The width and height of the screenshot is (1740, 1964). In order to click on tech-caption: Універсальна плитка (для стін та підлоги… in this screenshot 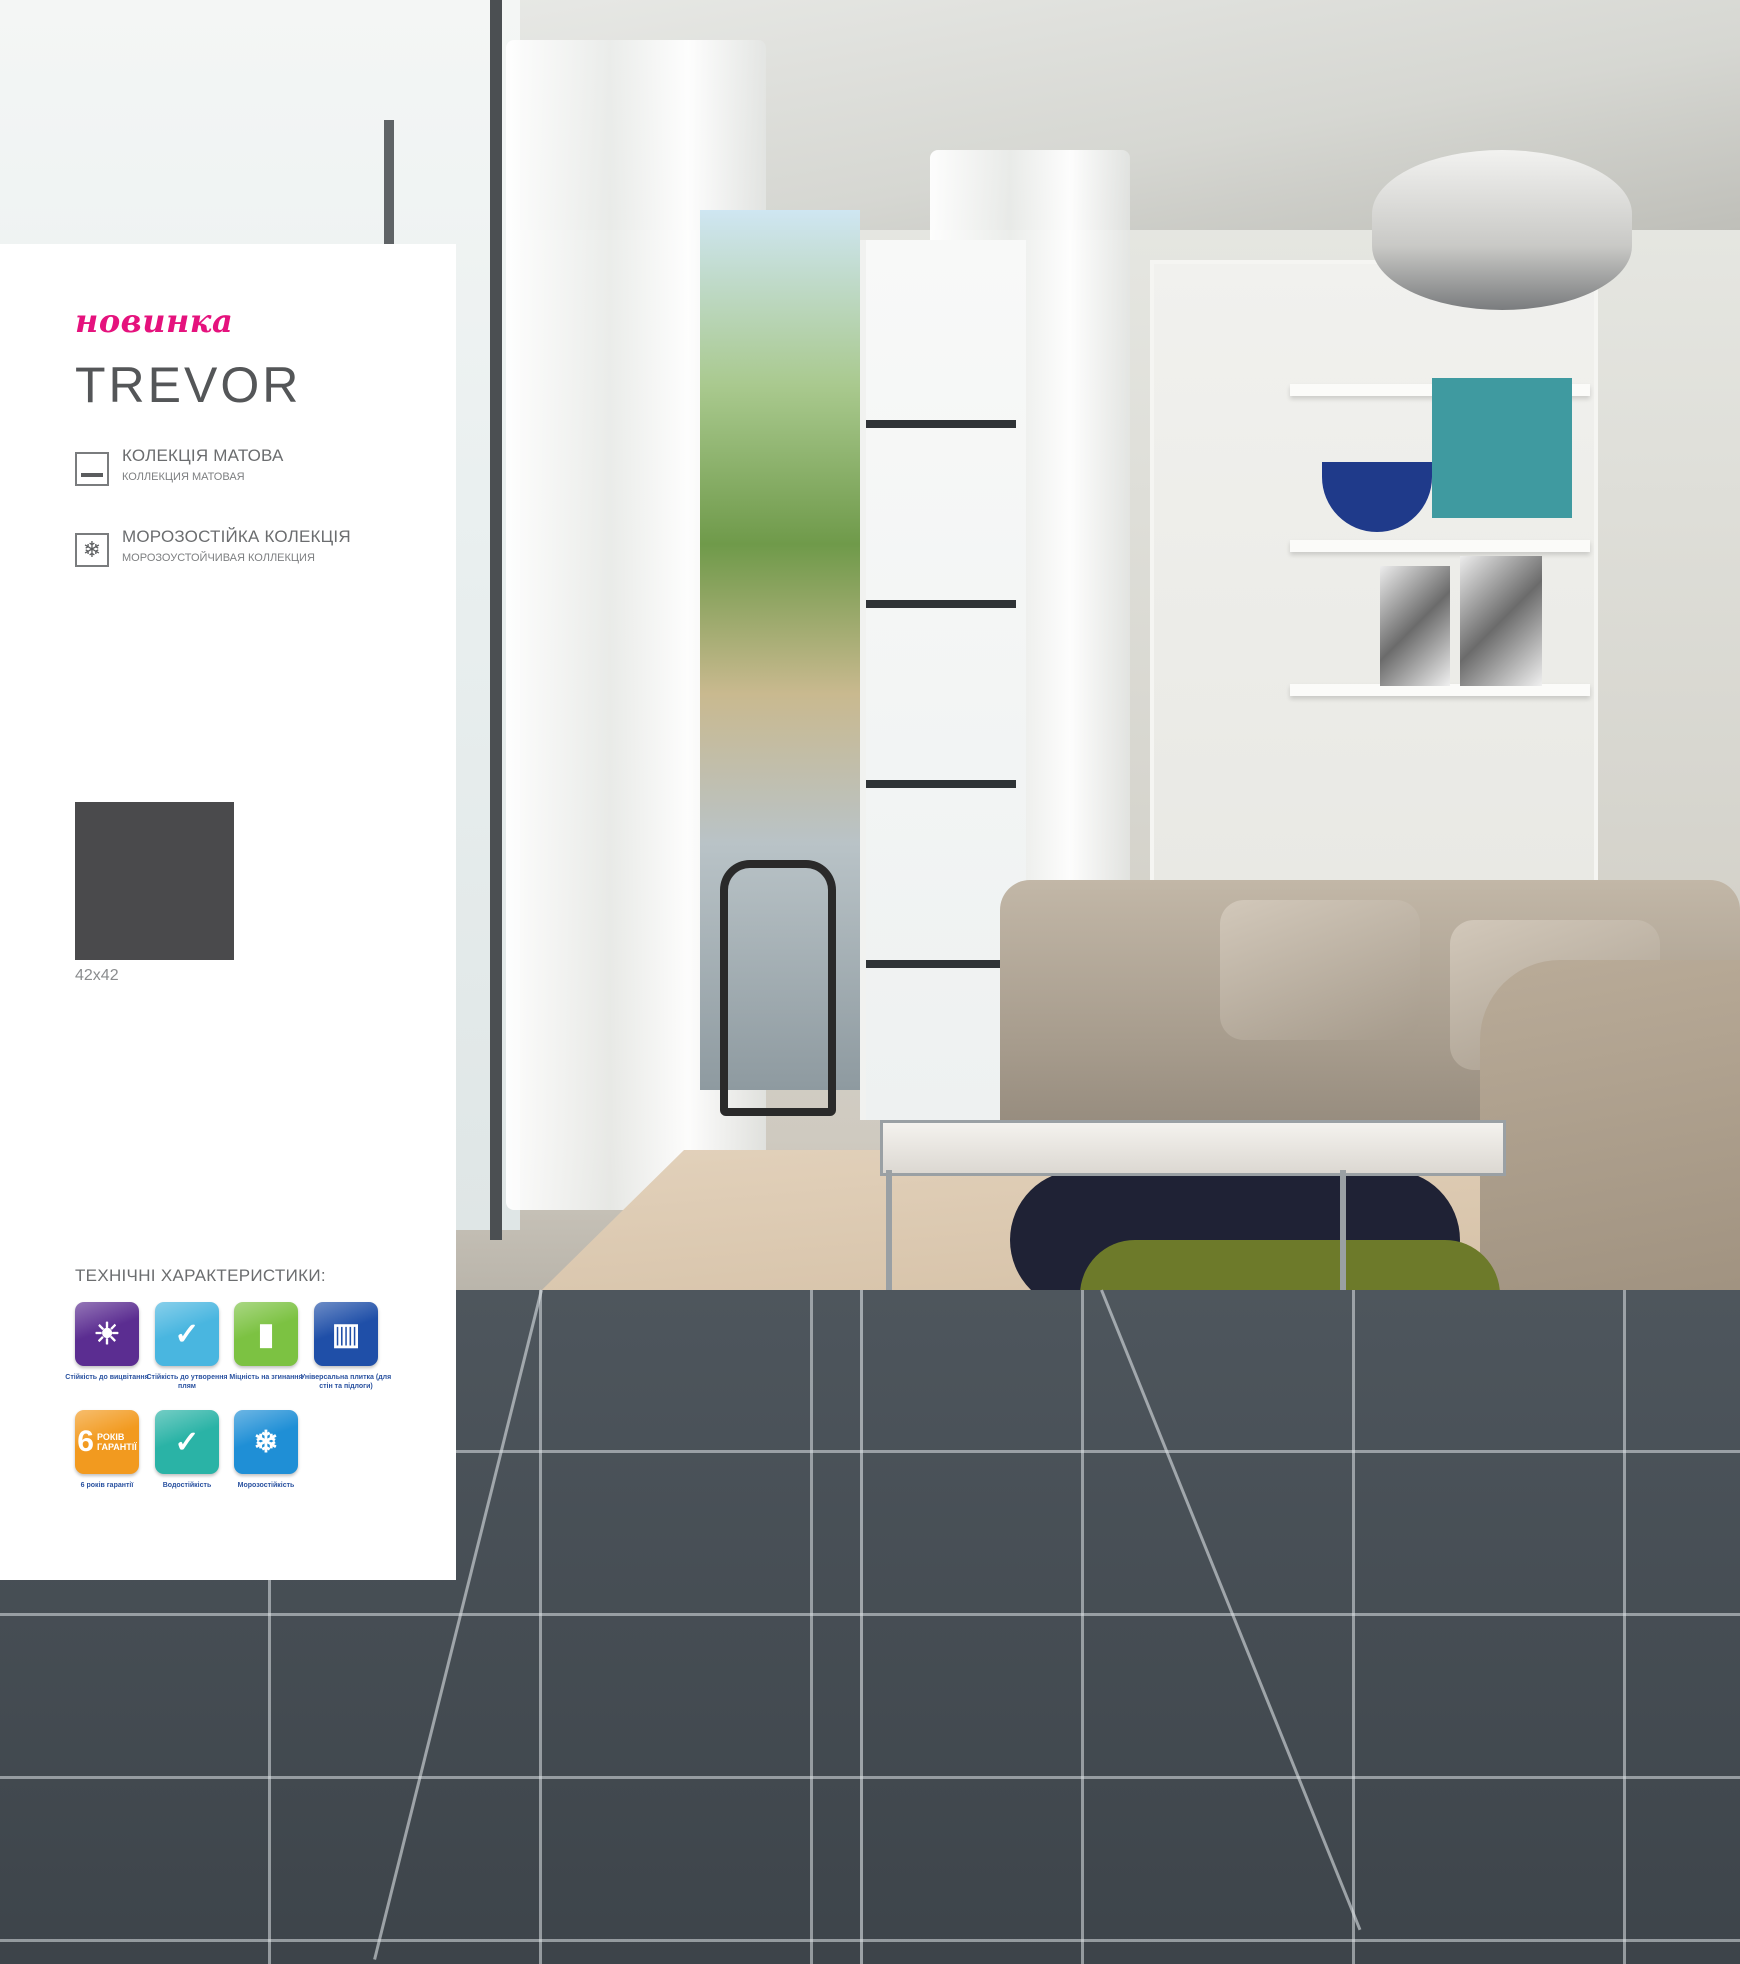, I will do `click(346, 1382)`.